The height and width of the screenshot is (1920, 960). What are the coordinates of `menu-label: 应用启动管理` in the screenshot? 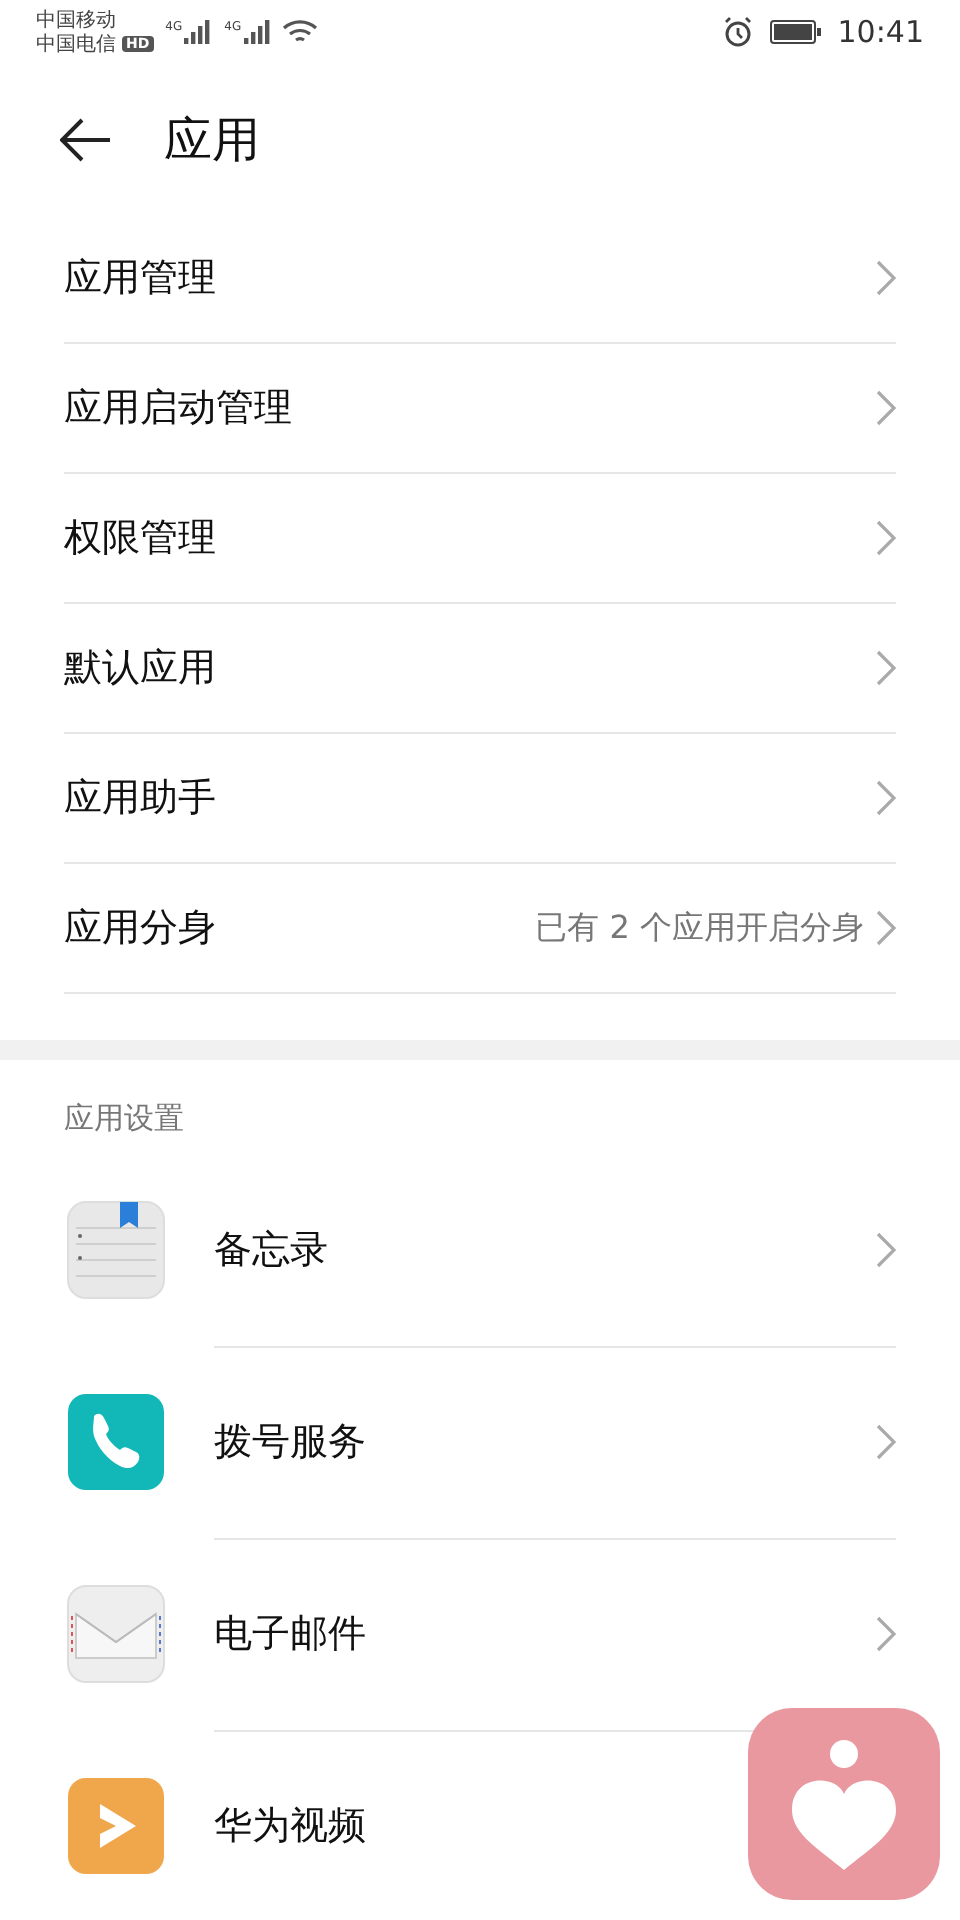 It's located at (179, 409).